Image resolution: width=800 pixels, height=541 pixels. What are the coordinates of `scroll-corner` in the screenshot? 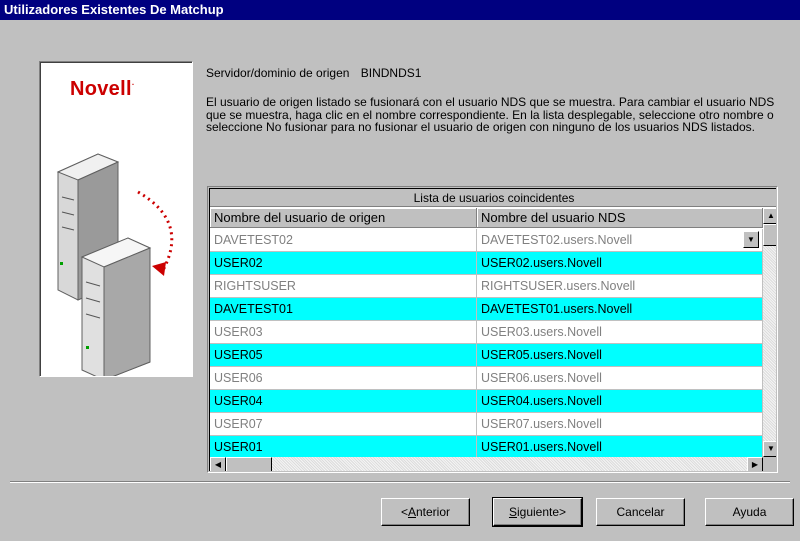 It's located at (769, 464).